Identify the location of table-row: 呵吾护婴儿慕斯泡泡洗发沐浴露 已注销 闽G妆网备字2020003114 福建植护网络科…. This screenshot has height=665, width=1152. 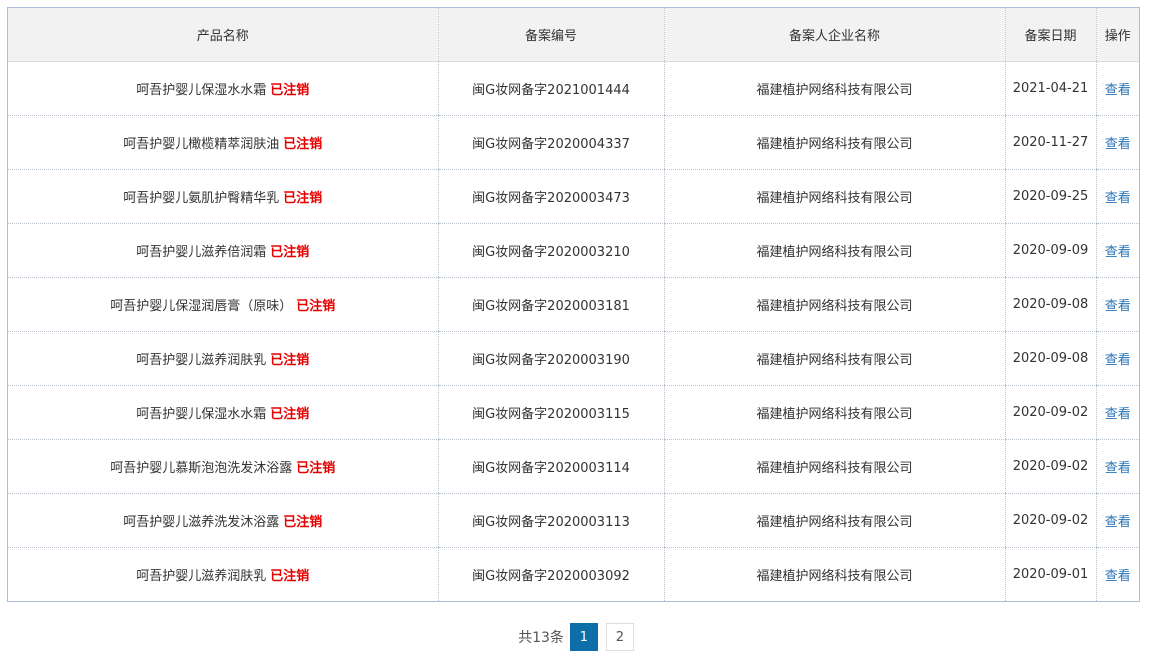
(573, 466).